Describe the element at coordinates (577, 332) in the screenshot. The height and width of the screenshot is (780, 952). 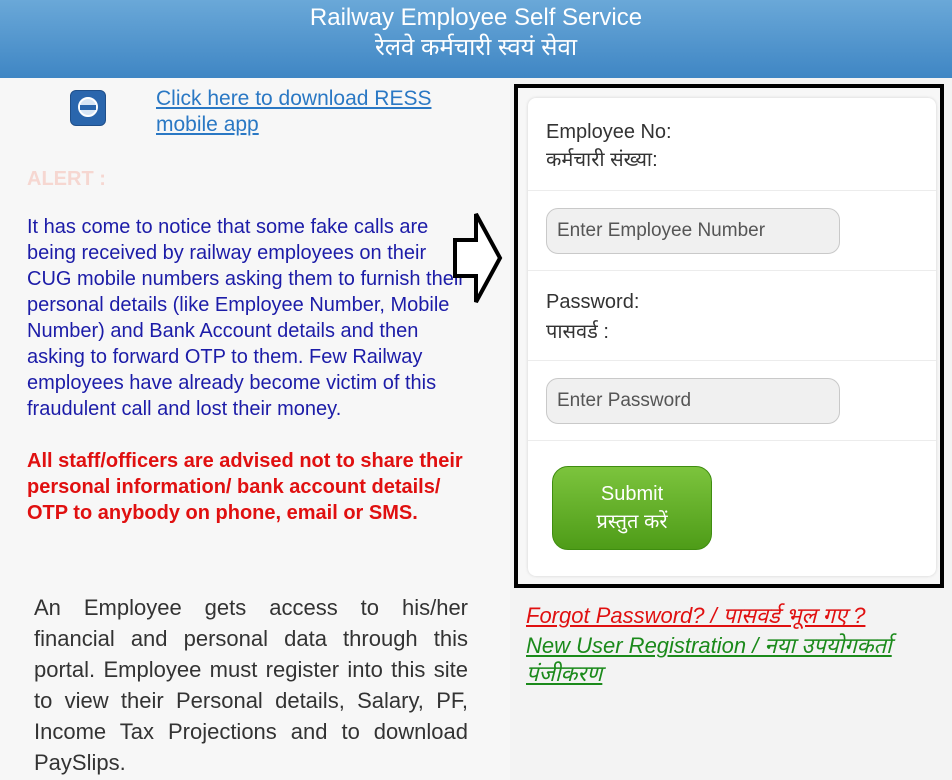
I see `password-label-hindi: पासवर्ड :` at that location.